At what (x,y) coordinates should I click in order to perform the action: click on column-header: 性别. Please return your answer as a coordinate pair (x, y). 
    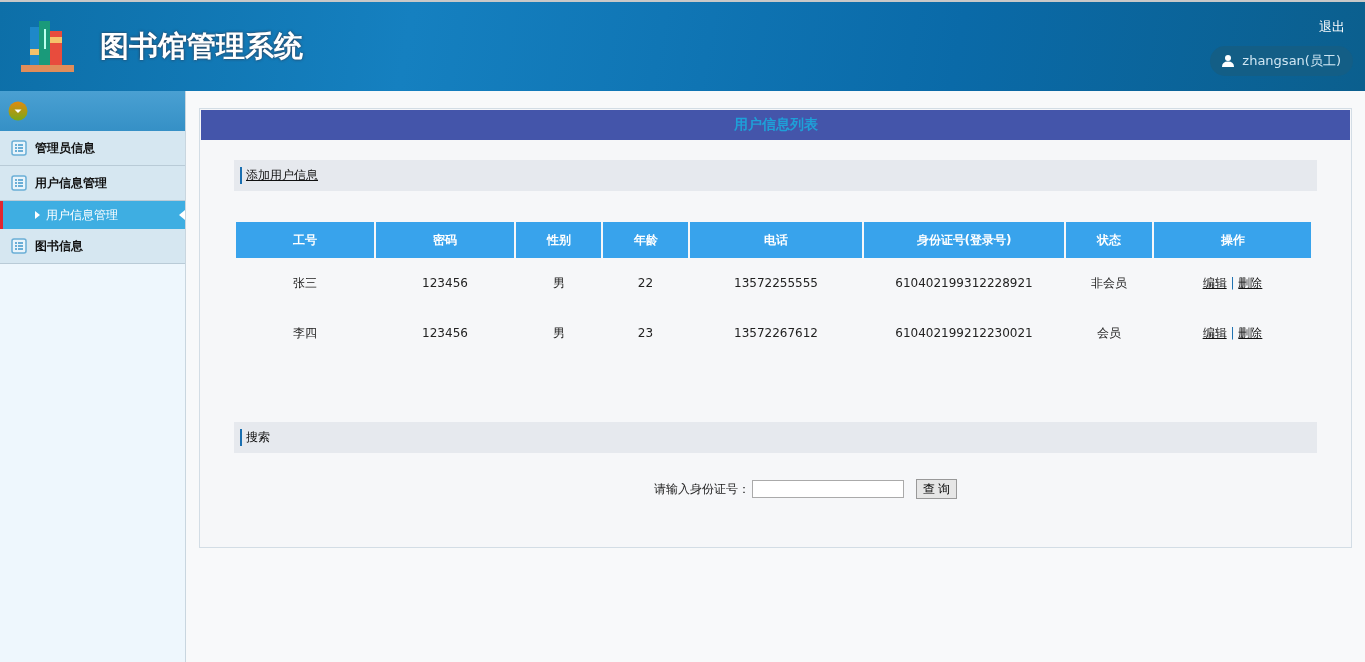
    Looking at the image, I should click on (558, 240).